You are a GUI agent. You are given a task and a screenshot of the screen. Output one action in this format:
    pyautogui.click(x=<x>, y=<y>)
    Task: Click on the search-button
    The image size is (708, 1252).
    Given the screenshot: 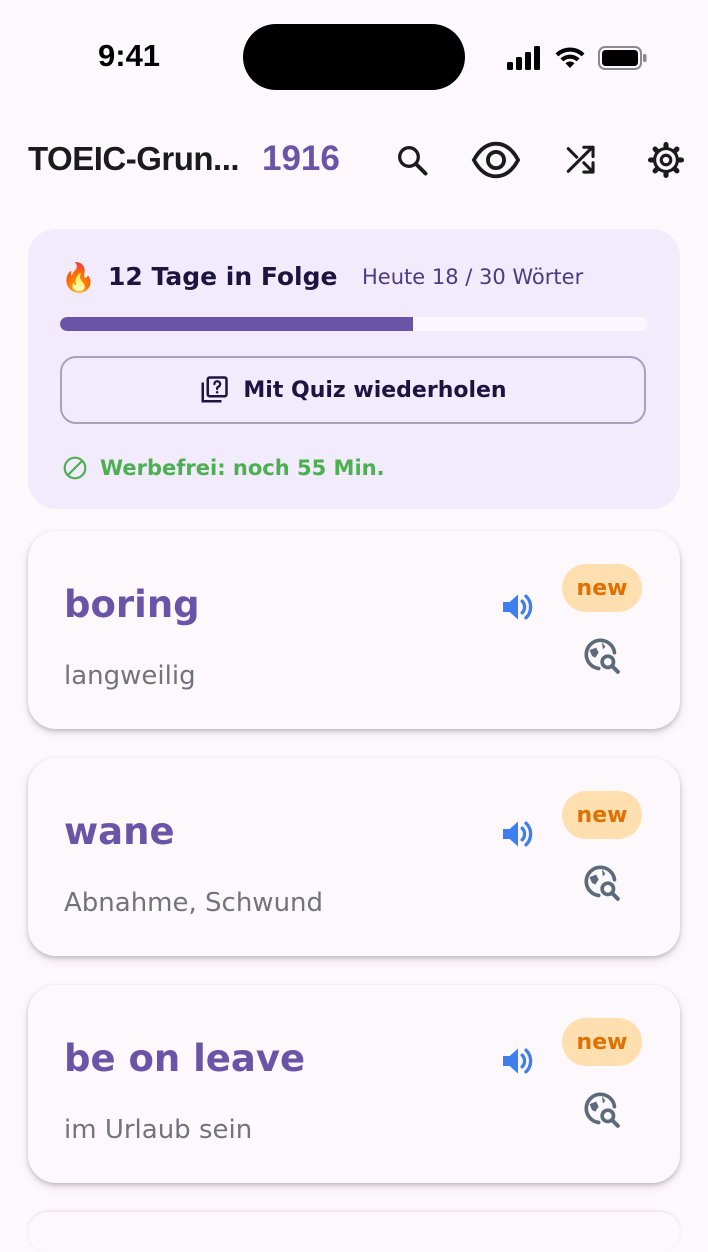 What is the action you would take?
    pyautogui.click(x=412, y=160)
    